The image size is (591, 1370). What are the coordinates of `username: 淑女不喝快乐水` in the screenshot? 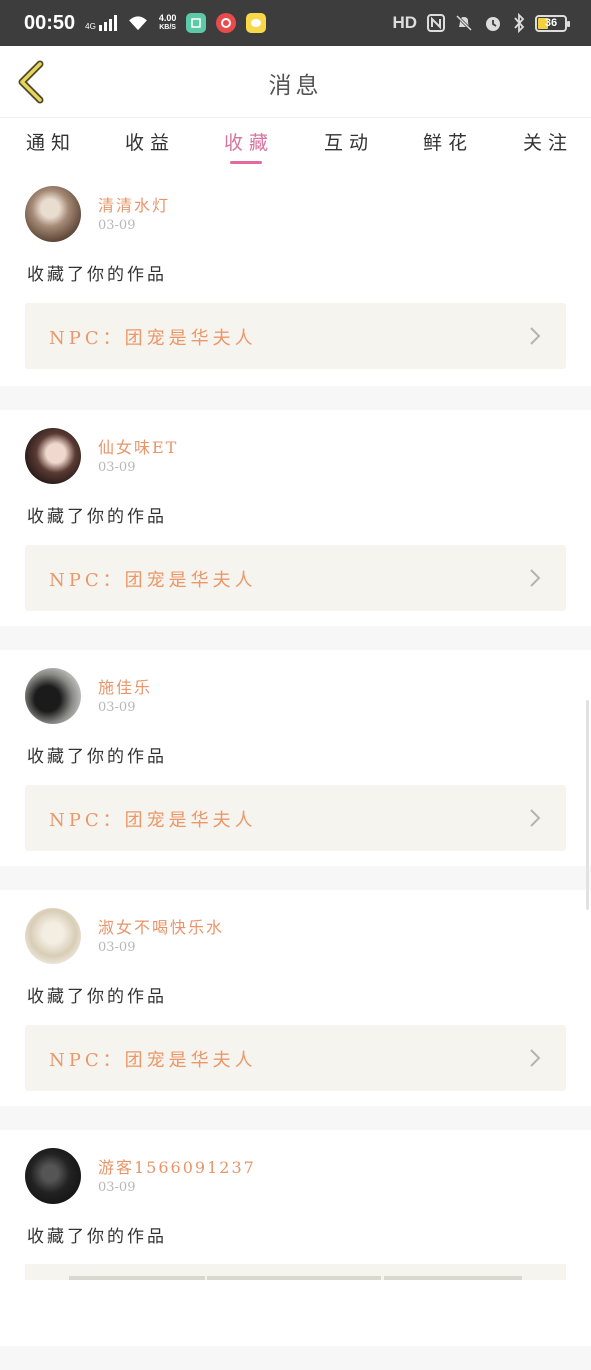 It's located at (161, 926).